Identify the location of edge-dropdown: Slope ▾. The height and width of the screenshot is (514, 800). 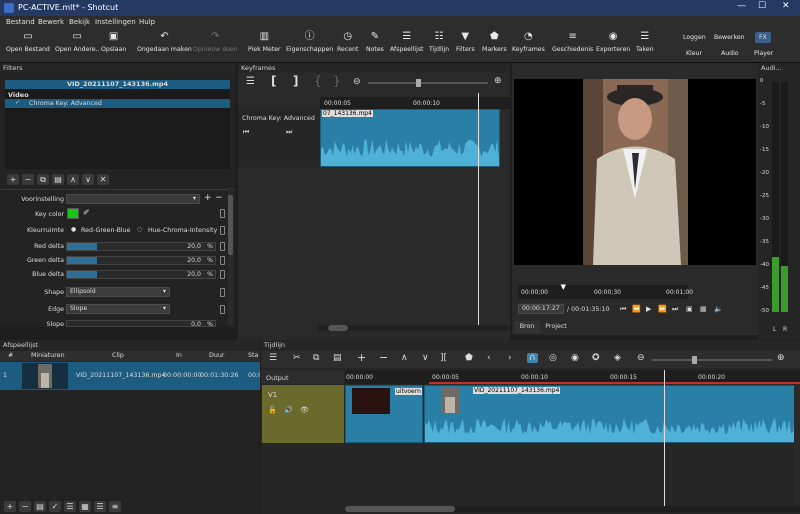
(118, 309).